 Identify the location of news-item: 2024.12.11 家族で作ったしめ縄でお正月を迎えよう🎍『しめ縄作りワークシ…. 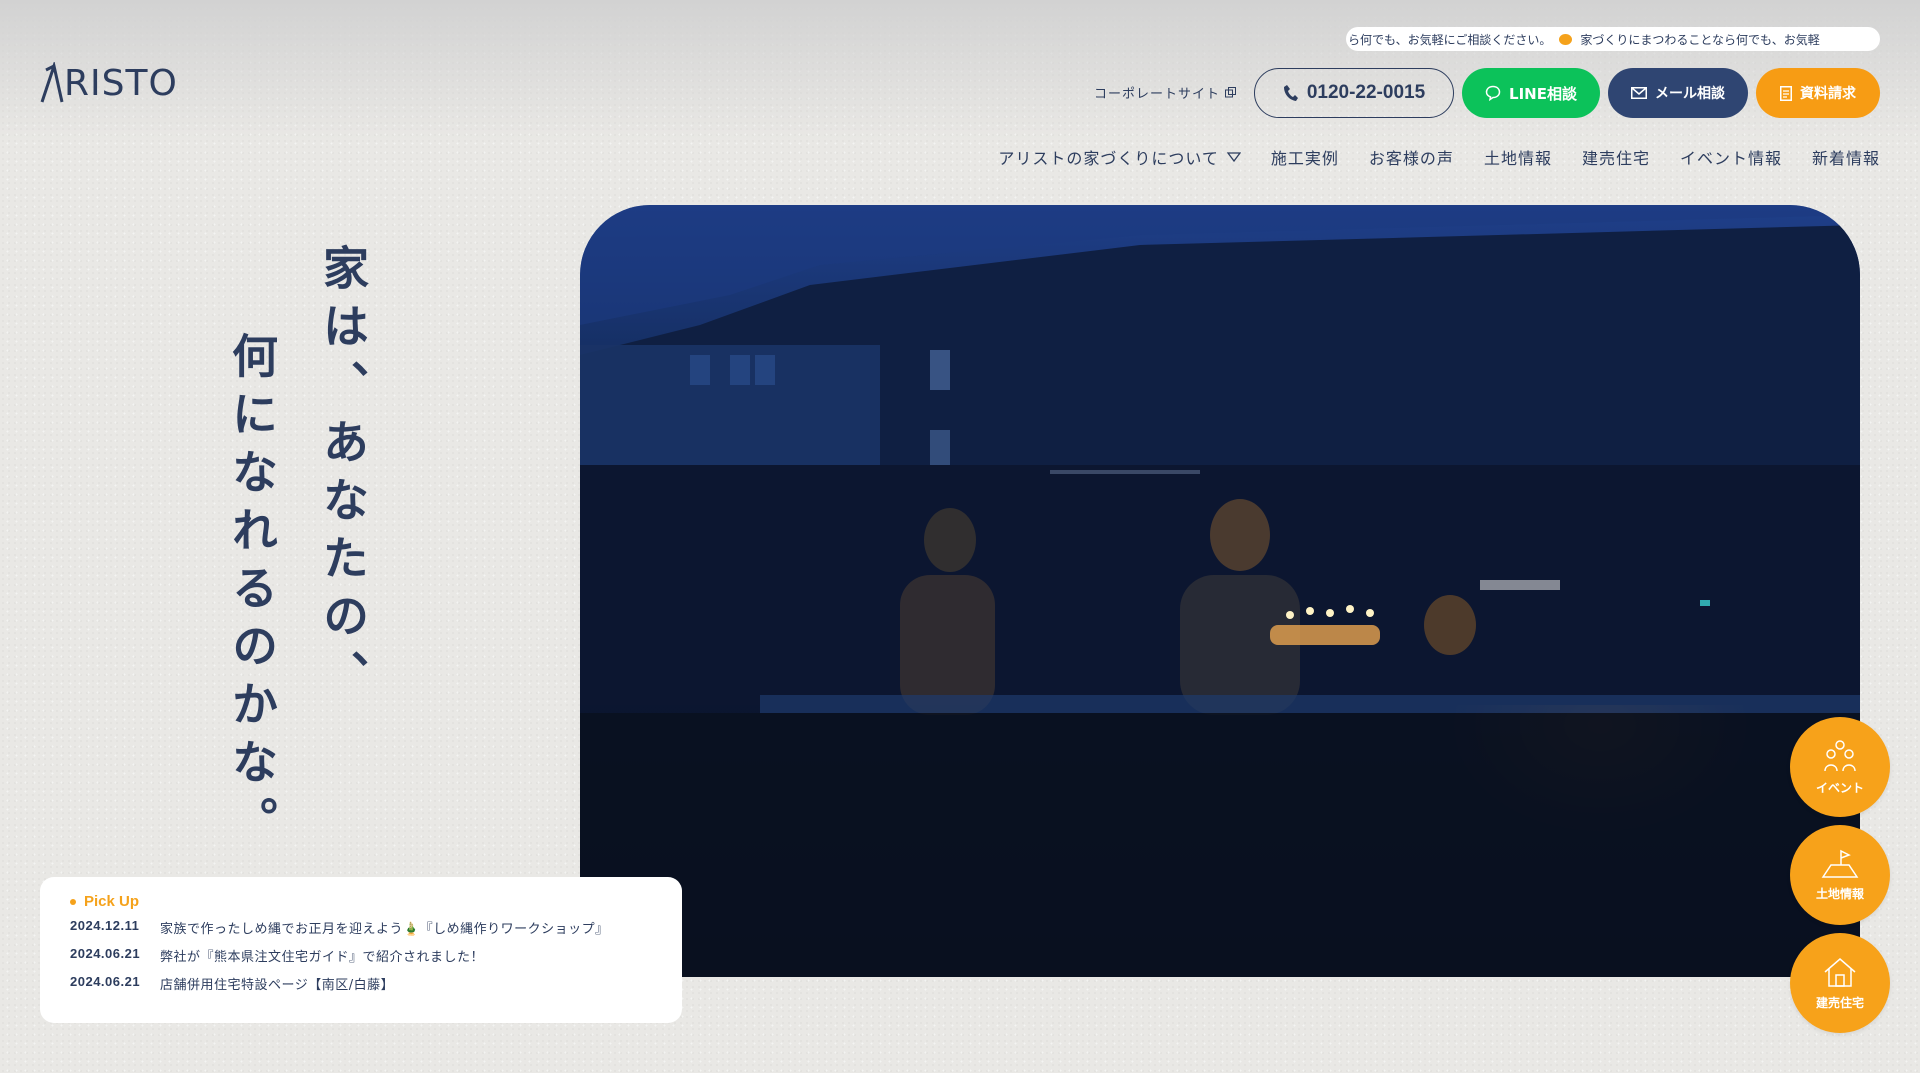
(361, 927).